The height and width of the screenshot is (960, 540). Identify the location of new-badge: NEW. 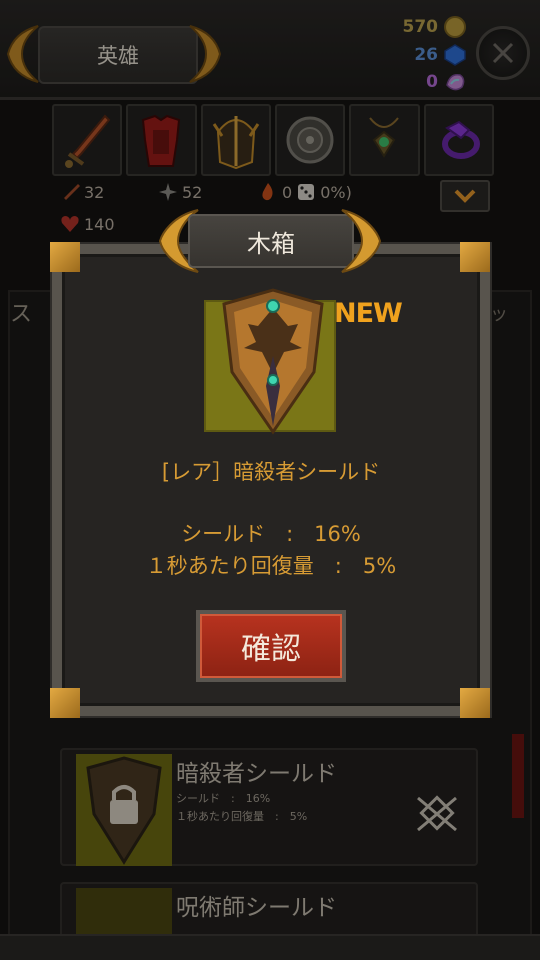
(368, 313).